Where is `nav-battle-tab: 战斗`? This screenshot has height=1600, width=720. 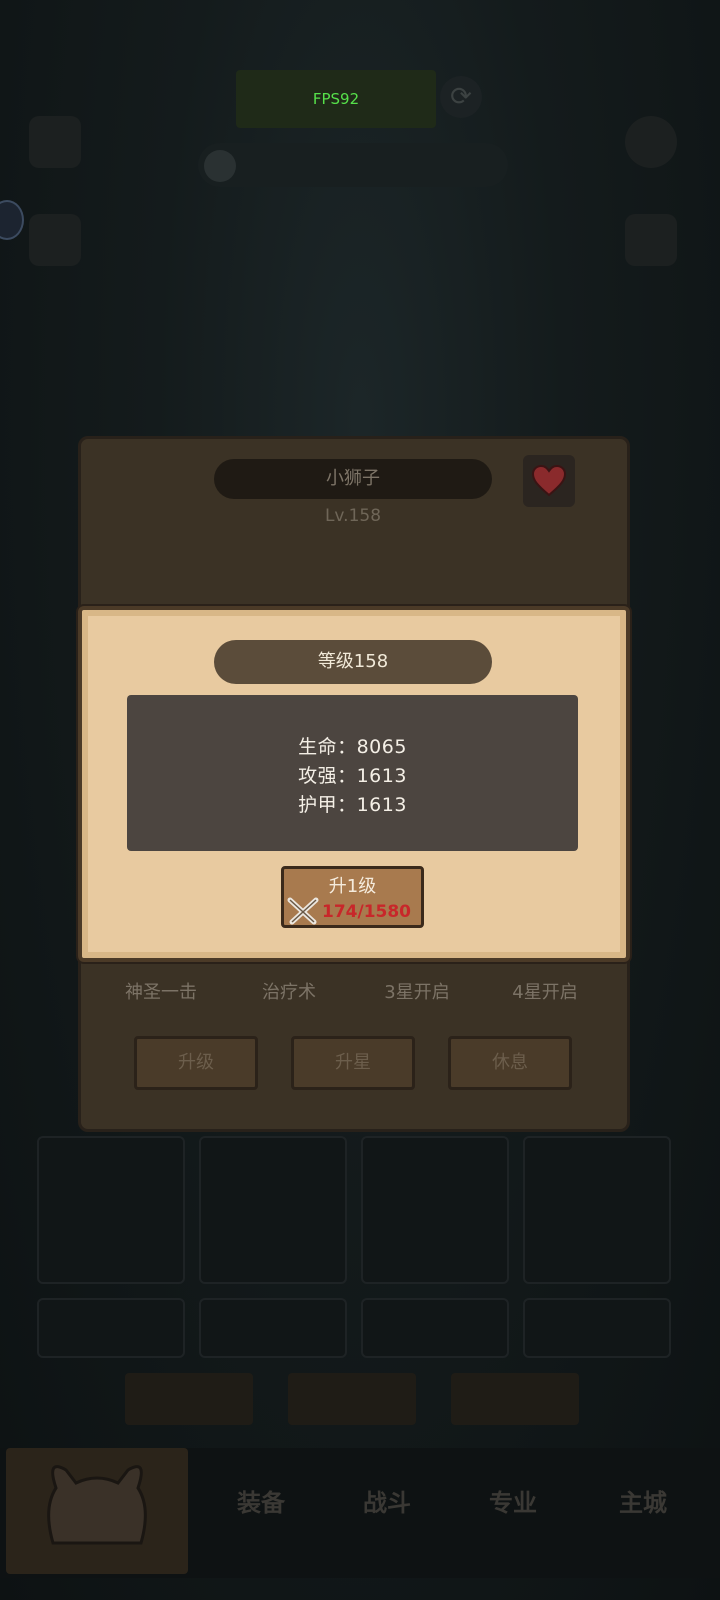 nav-battle-tab: 战斗 is located at coordinates (387, 1503).